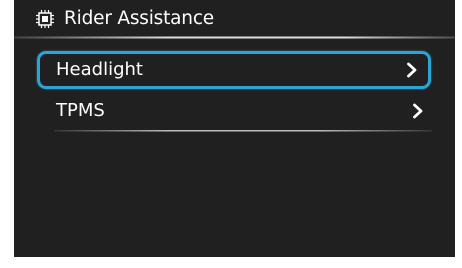 This screenshot has width=462, height=268. Describe the element at coordinates (45, 19) in the screenshot. I see `chip-icon` at that location.